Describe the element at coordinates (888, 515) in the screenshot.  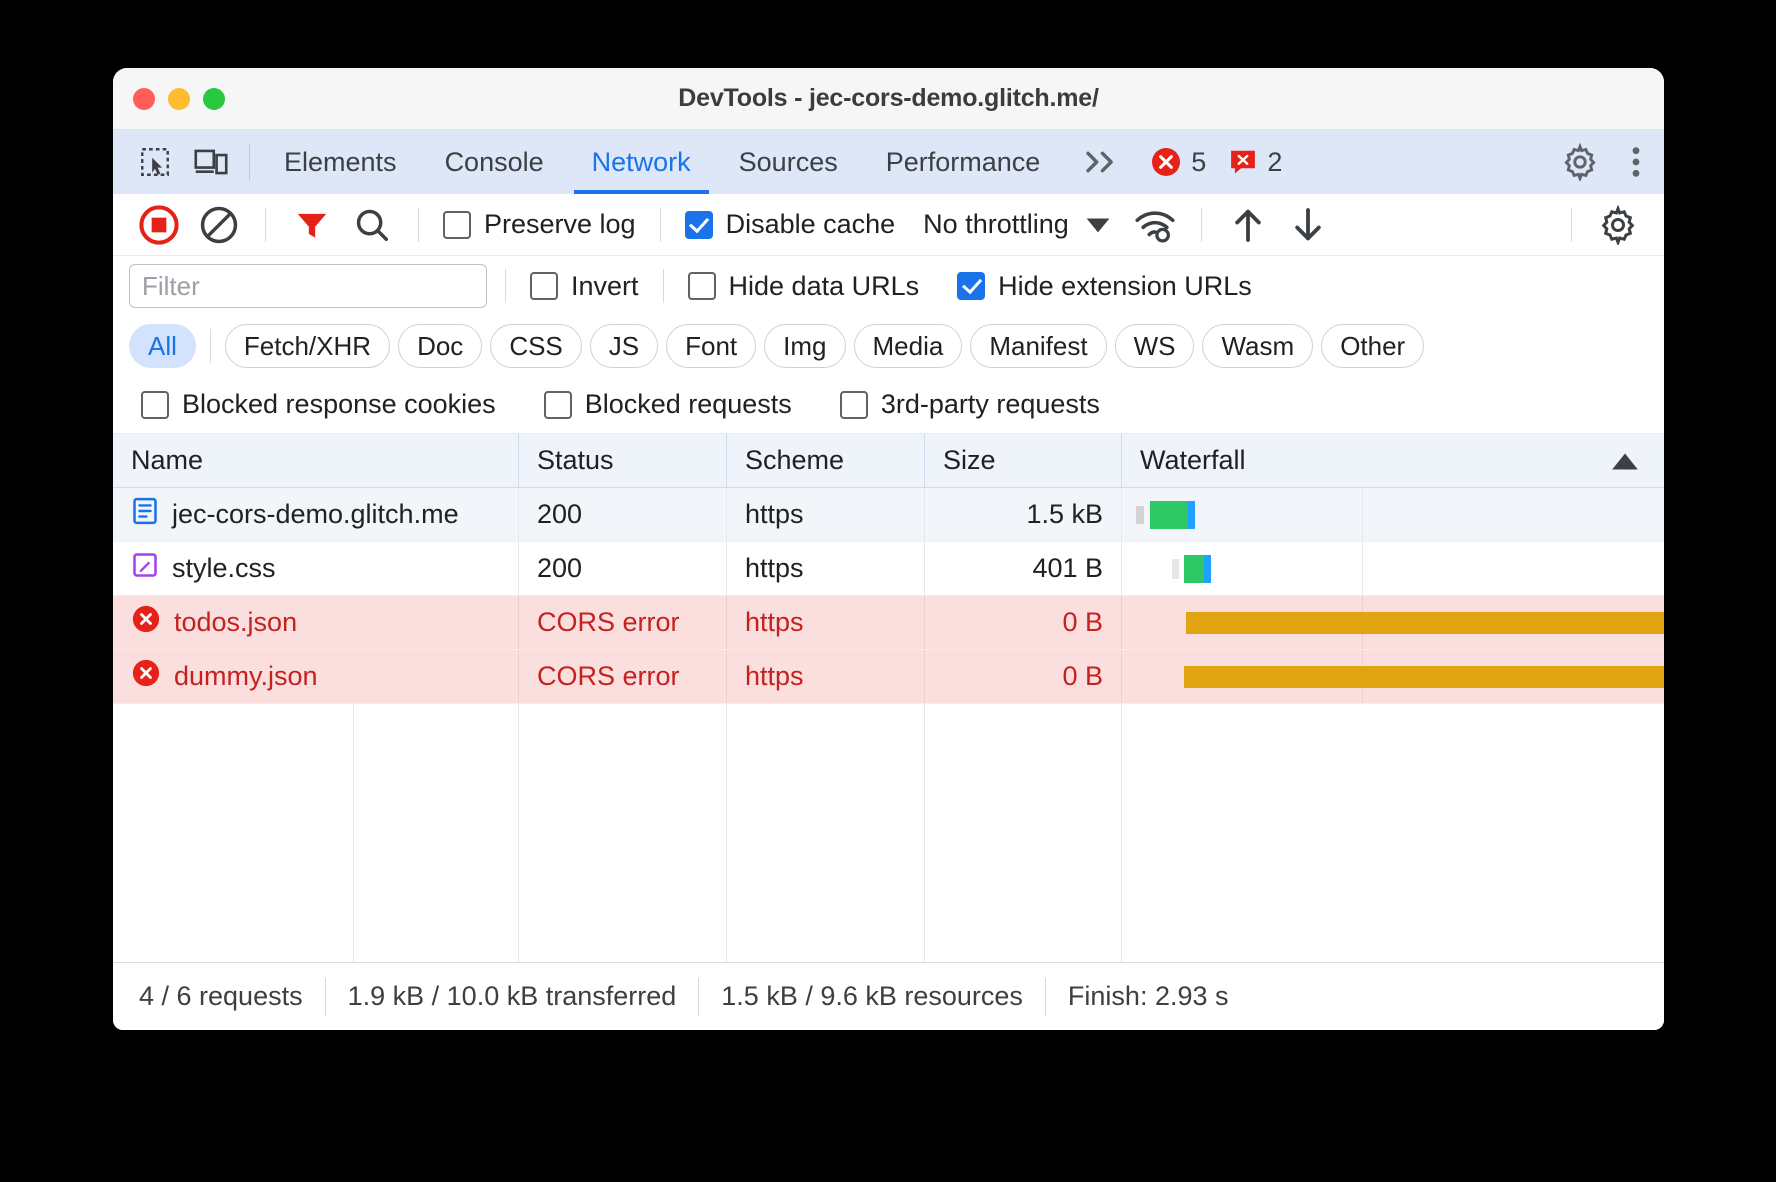
I see `table-row: jec-cors-demo.glitch.me 200 https 1.5 kB` at that location.